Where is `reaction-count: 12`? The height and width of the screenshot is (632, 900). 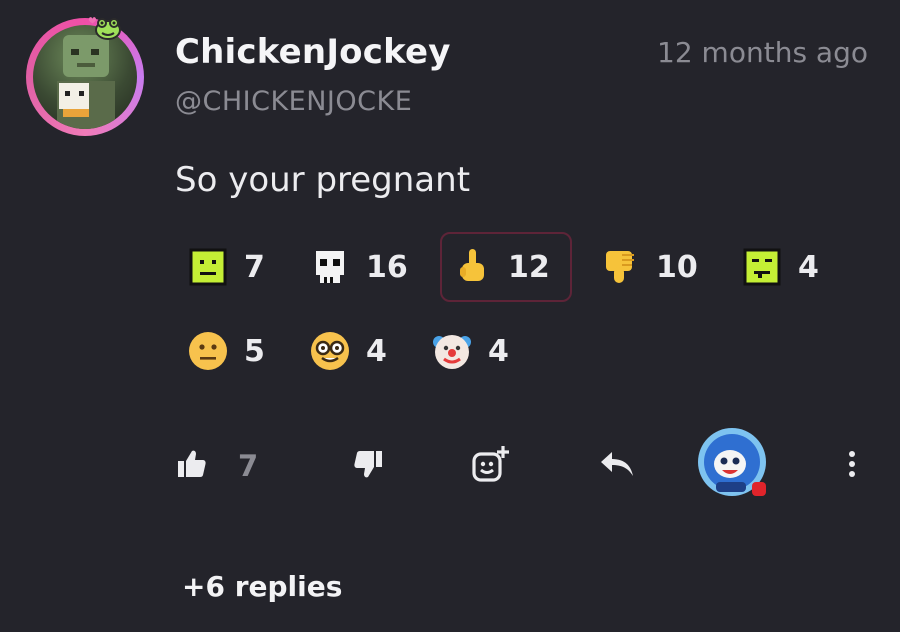
reaction-count: 12 is located at coordinates (529, 267).